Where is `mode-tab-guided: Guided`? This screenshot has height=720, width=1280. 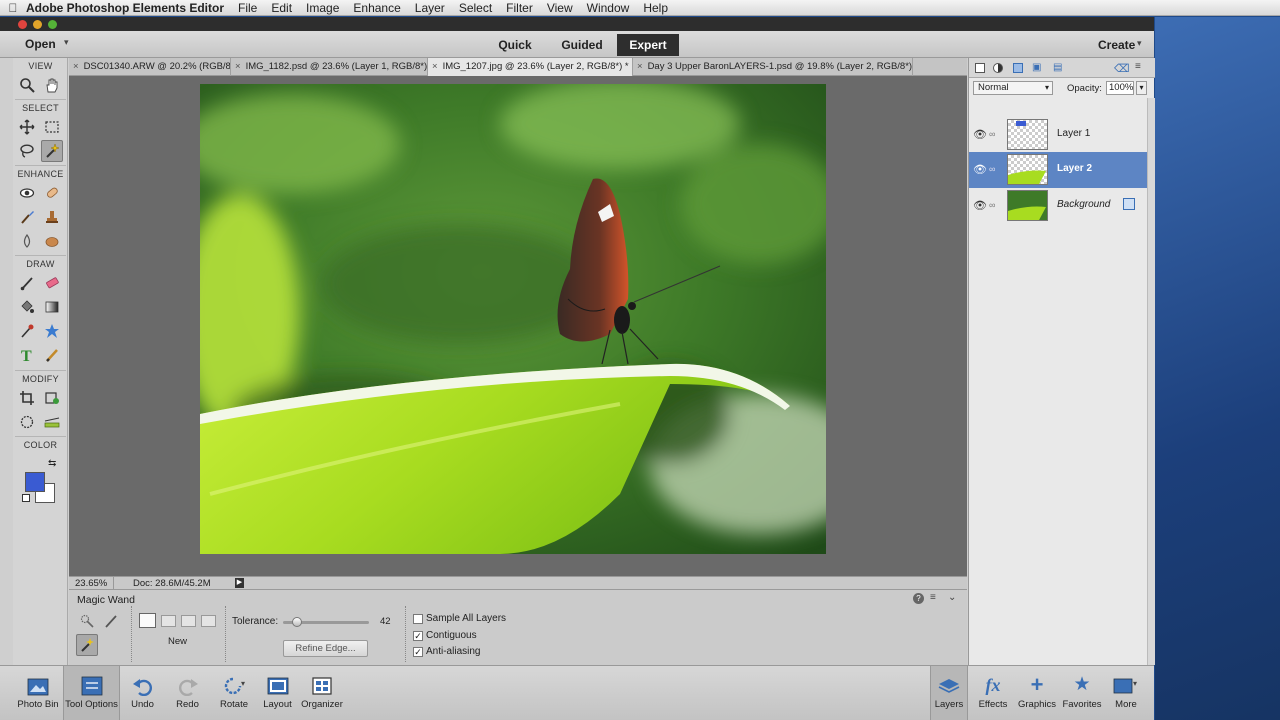 mode-tab-guided: Guided is located at coordinates (582, 45).